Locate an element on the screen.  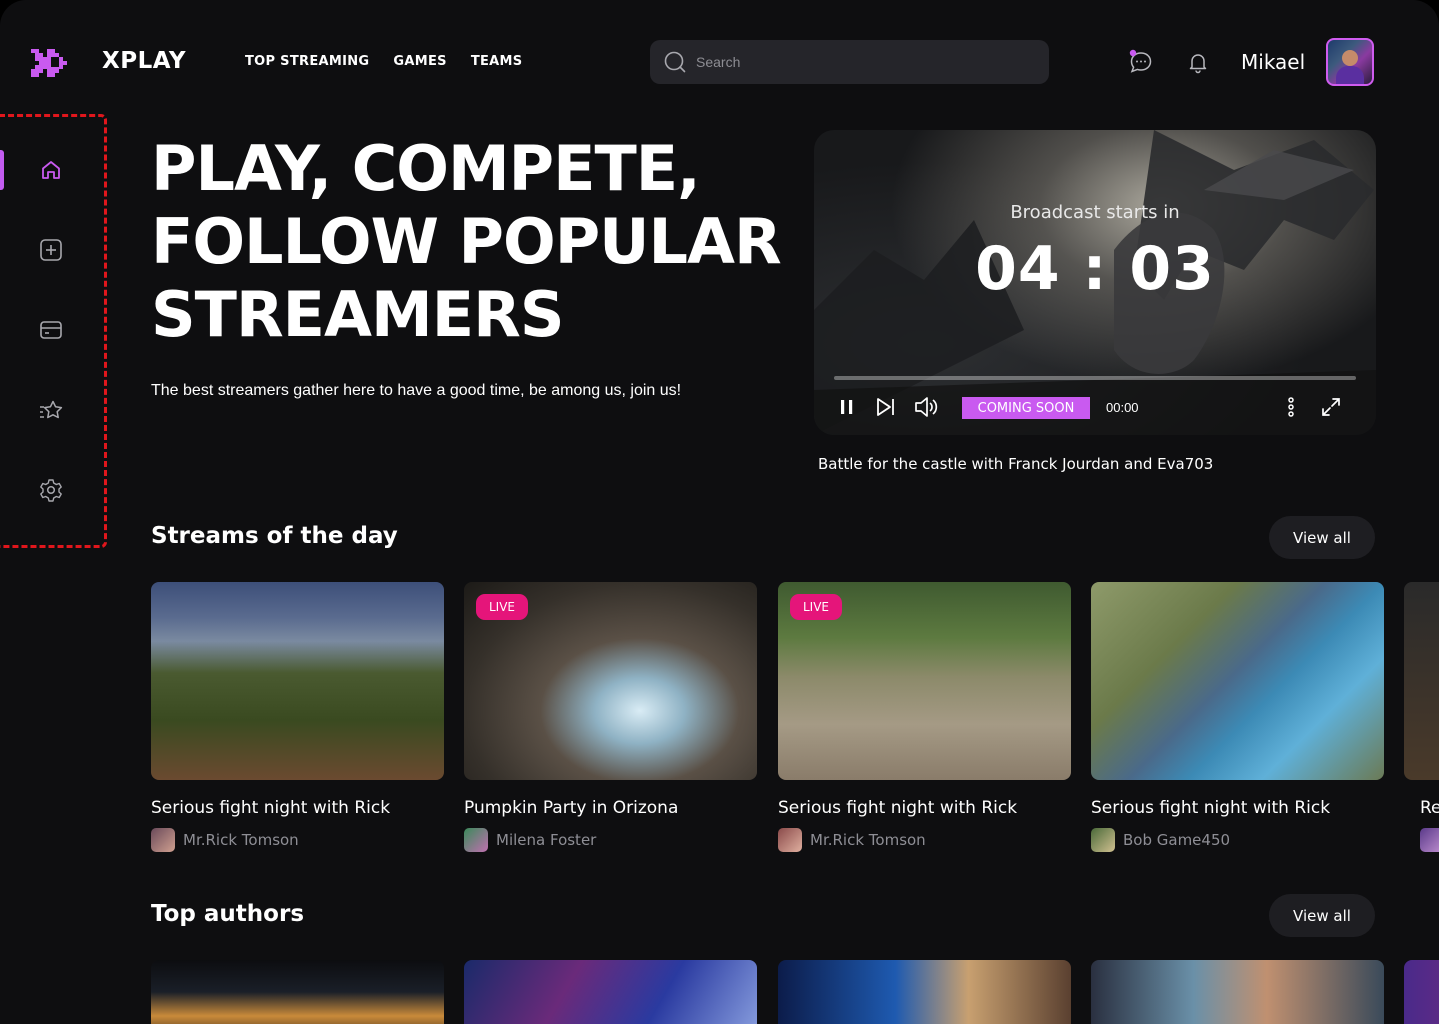
stream-author: Milena Foster is located at coordinates (610, 840).